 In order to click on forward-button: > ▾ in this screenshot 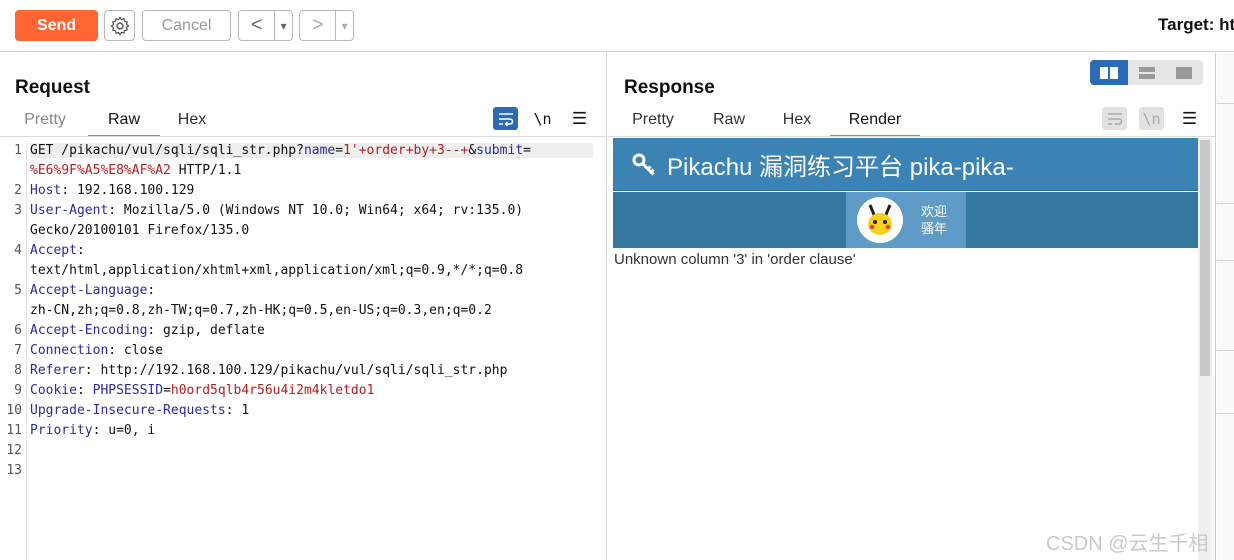, I will do `click(326, 25)`.